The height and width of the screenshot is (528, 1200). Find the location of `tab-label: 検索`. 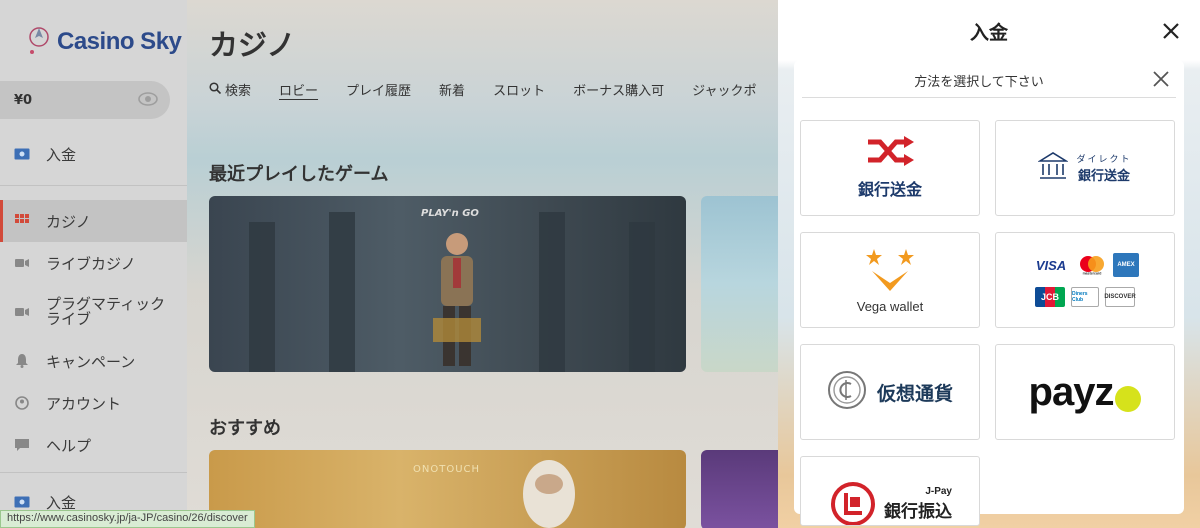

tab-label: 検索 is located at coordinates (238, 91).